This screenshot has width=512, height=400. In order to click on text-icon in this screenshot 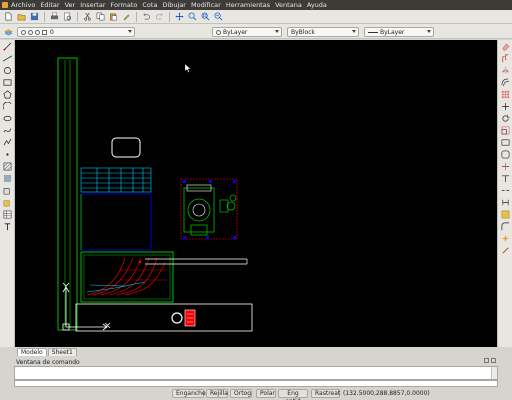, I will do `click(7, 226)`.